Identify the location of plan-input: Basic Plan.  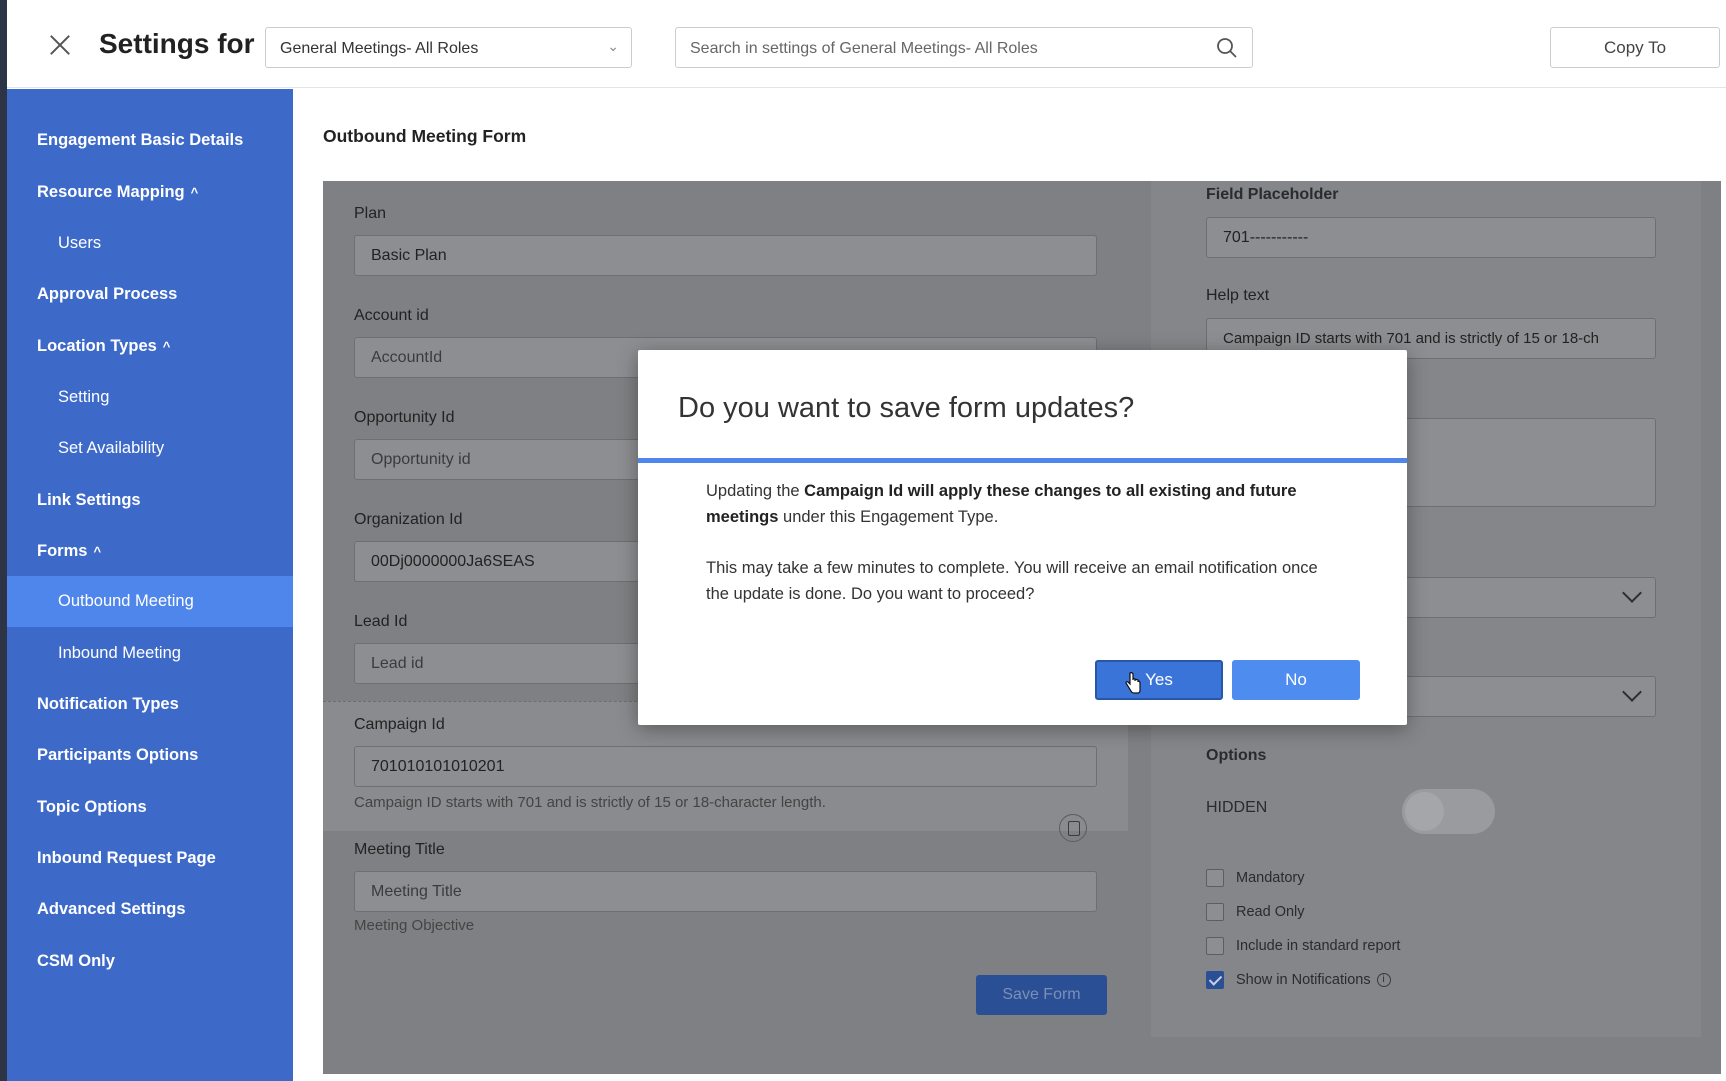
(725, 255).